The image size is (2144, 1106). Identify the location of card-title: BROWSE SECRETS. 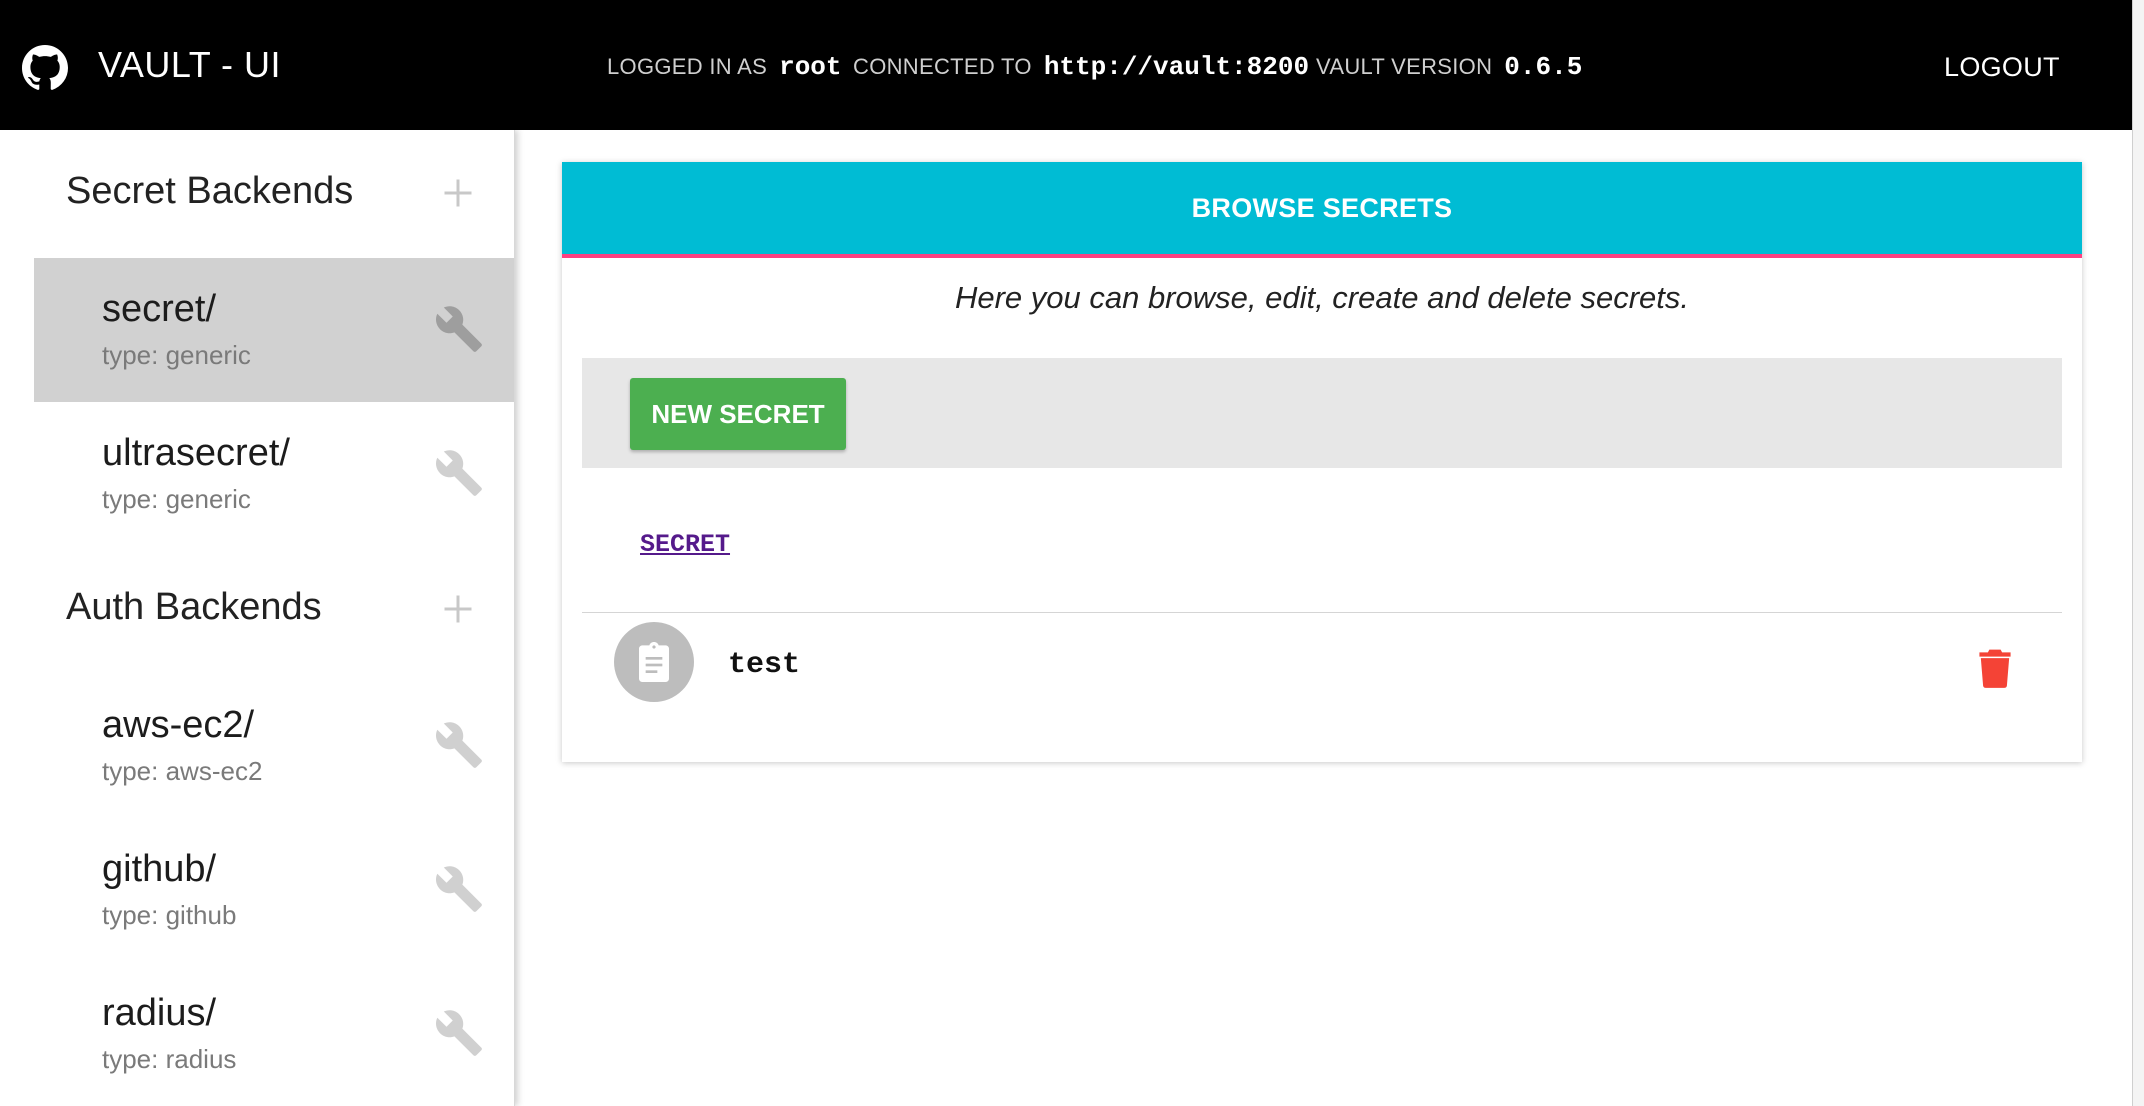
(1322, 207).